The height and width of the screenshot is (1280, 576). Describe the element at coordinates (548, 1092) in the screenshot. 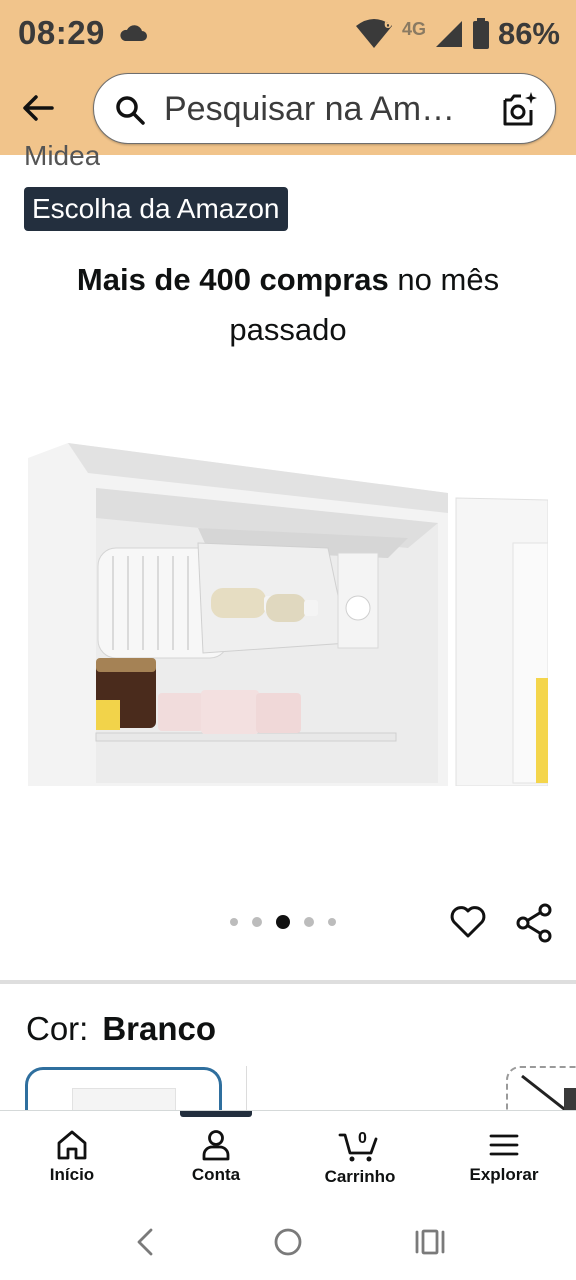

I see `swatch-thumbnail` at that location.